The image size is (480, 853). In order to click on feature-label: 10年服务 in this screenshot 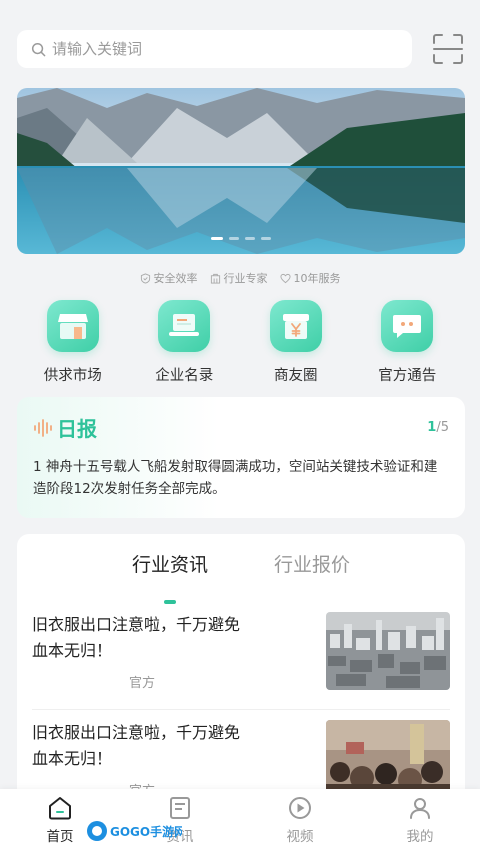, I will do `click(317, 278)`.